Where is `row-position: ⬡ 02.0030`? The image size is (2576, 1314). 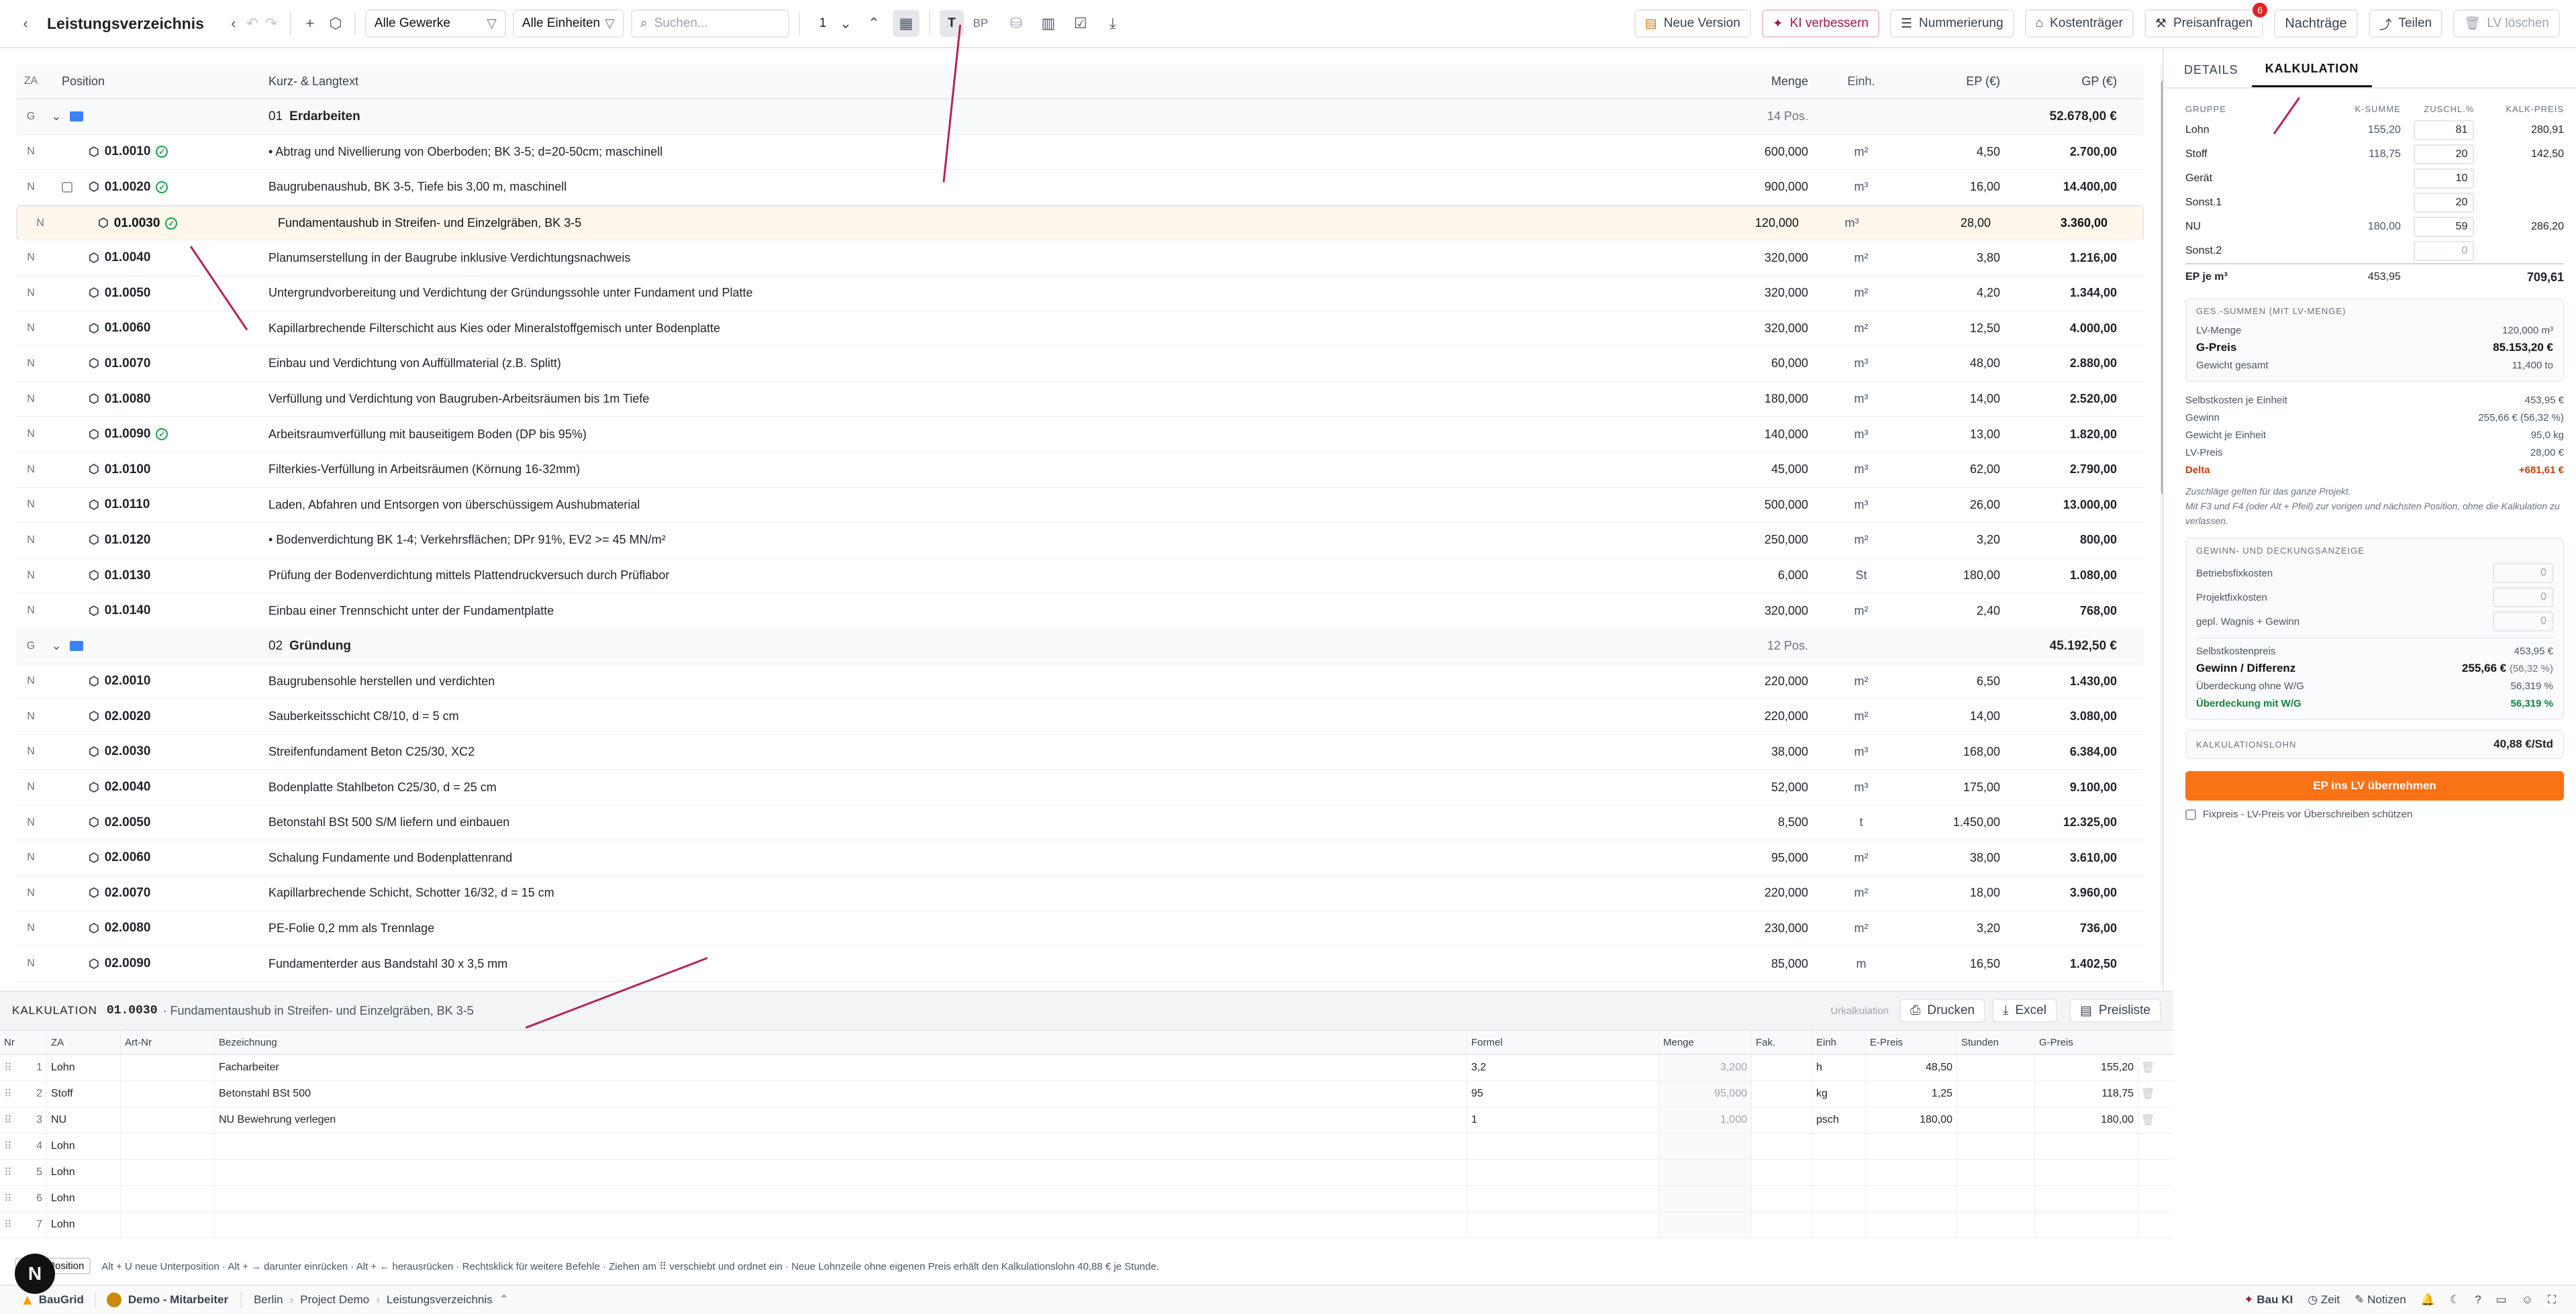
row-position: ⬡ 02.0030 is located at coordinates (178, 751).